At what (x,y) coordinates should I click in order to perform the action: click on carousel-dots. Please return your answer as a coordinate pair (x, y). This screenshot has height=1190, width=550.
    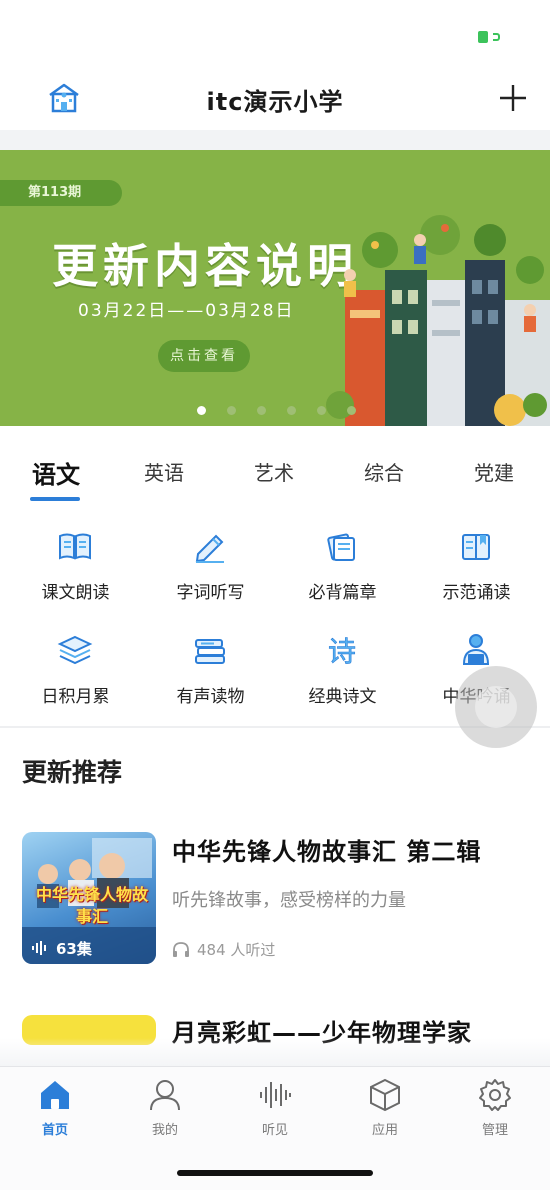
    Looking at the image, I should click on (284, 407).